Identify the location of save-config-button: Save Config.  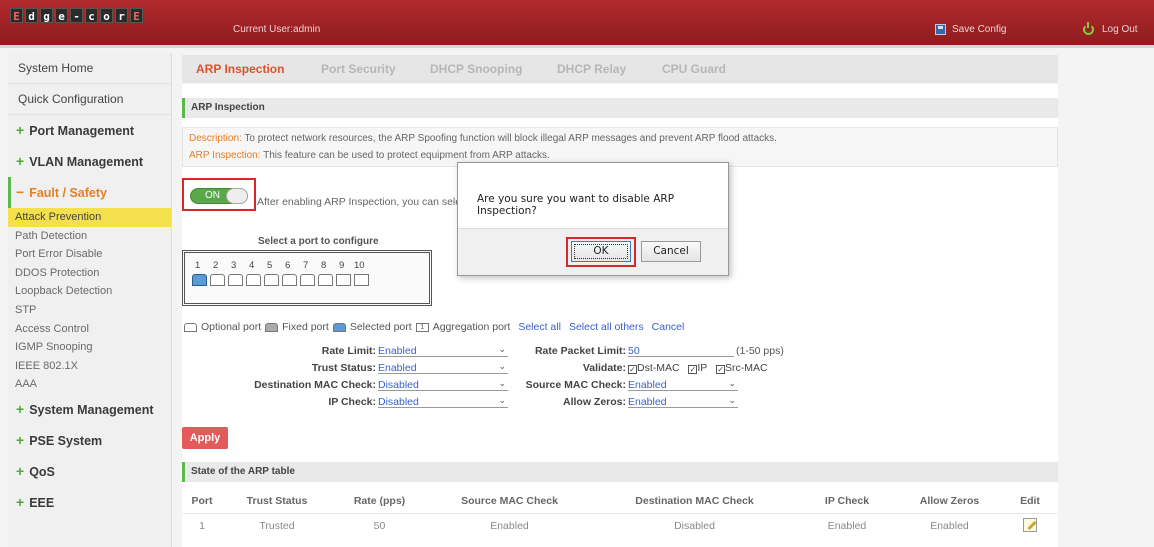
(970, 29).